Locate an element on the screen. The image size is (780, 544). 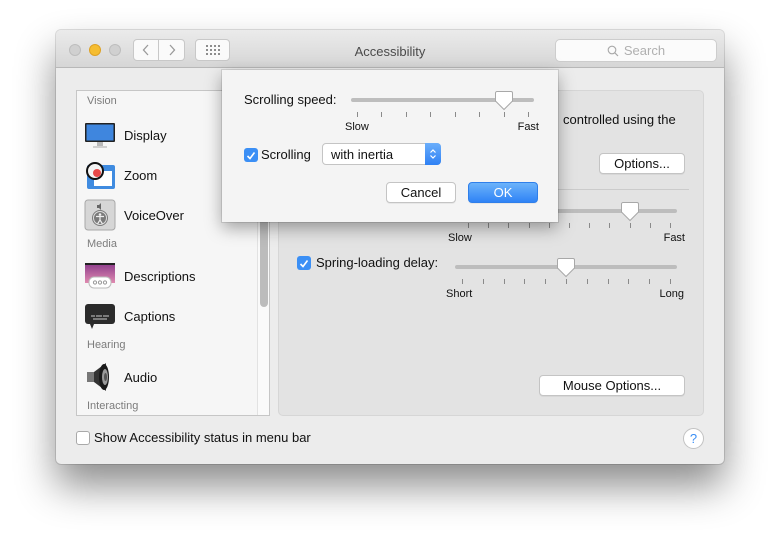
search-icon is located at coordinates (613, 50).